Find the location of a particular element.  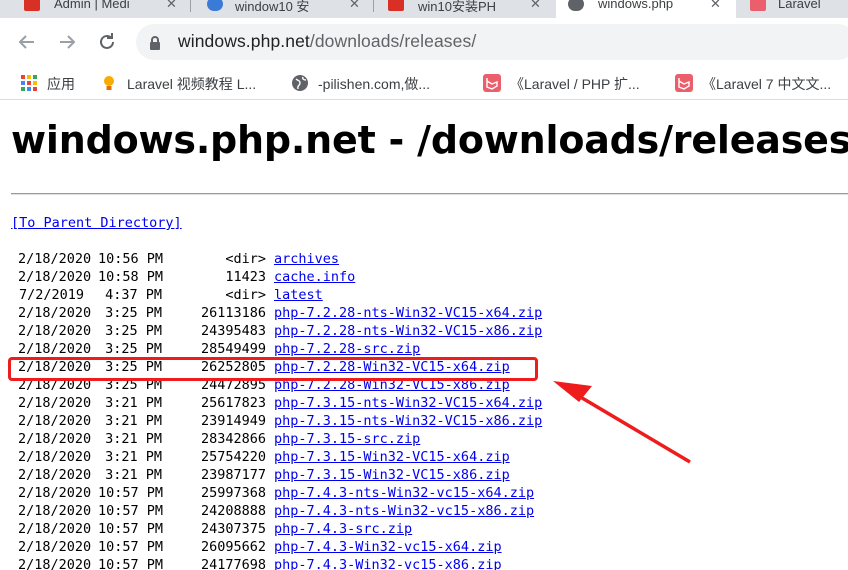

file-link: php-7.3.15-nts-Win32-VC15-x86.zip is located at coordinates (408, 421).